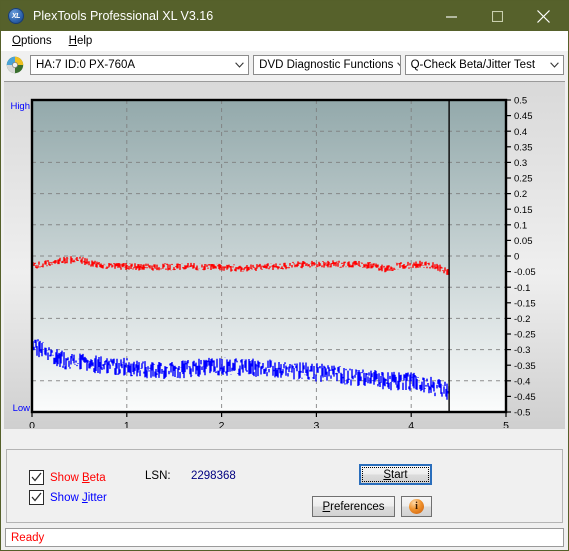  Describe the element at coordinates (523, 147) in the screenshot. I see `y-tick-label: 0.35` at that location.